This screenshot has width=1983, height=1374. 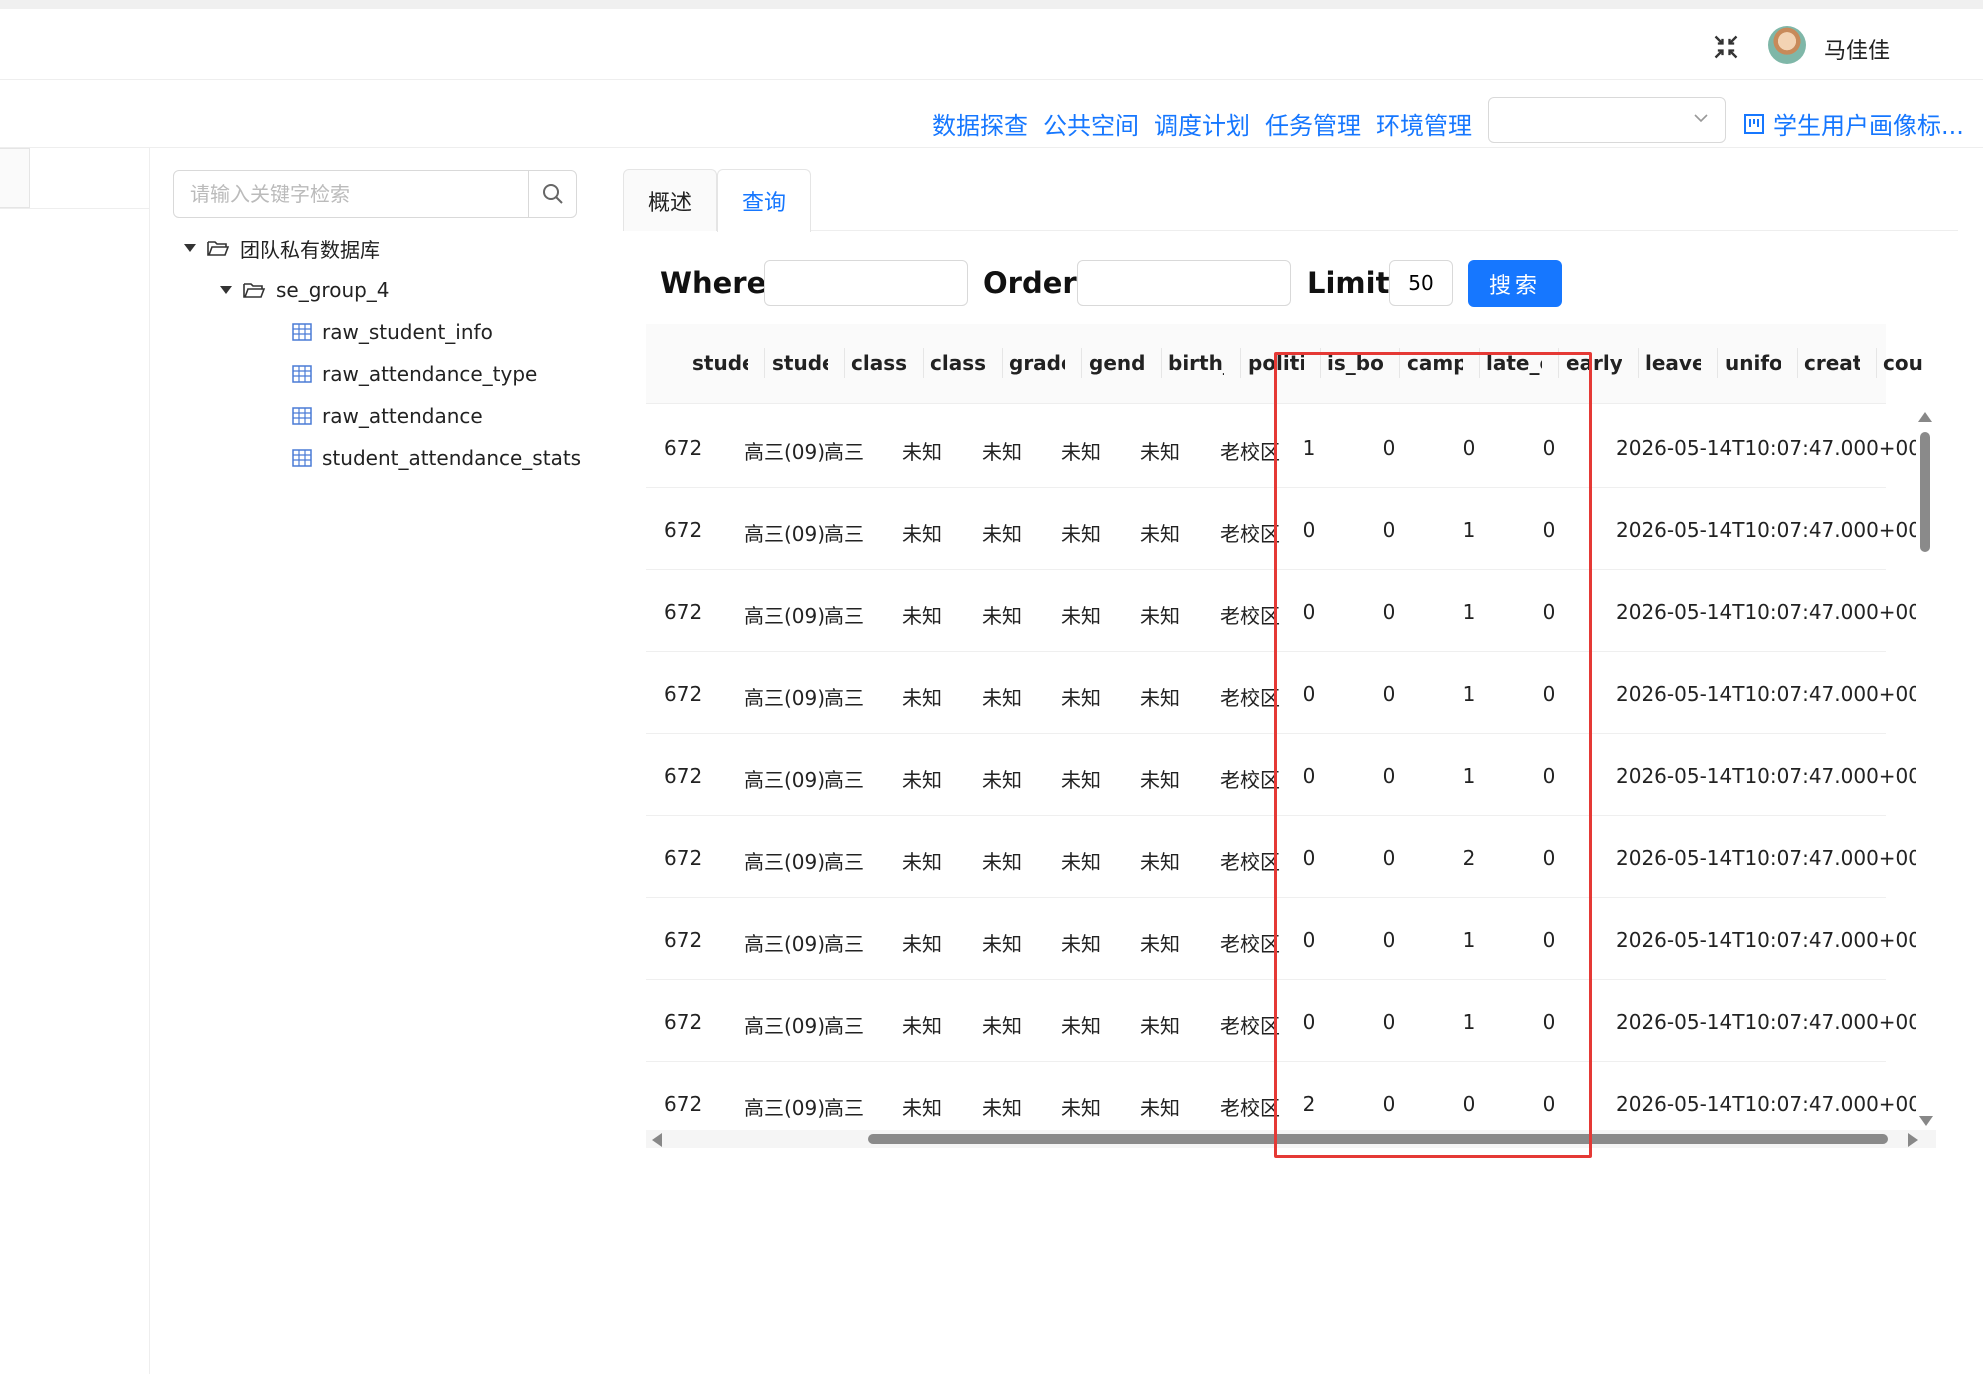 What do you see at coordinates (15, 178) in the screenshot?
I see `left-panel-tab` at bounding box center [15, 178].